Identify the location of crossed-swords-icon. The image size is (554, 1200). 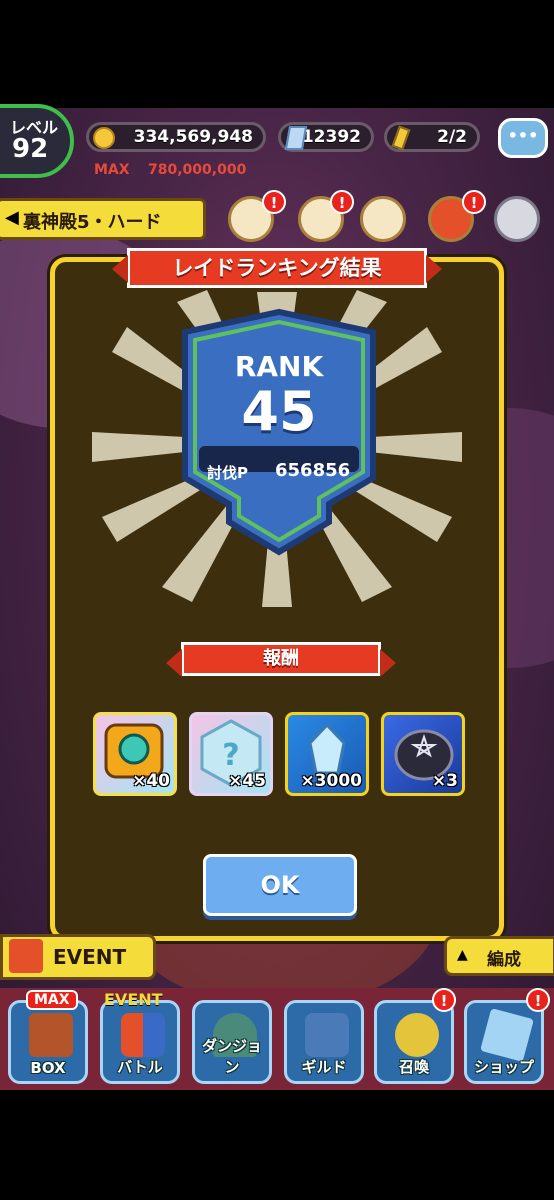
(327, 1035).